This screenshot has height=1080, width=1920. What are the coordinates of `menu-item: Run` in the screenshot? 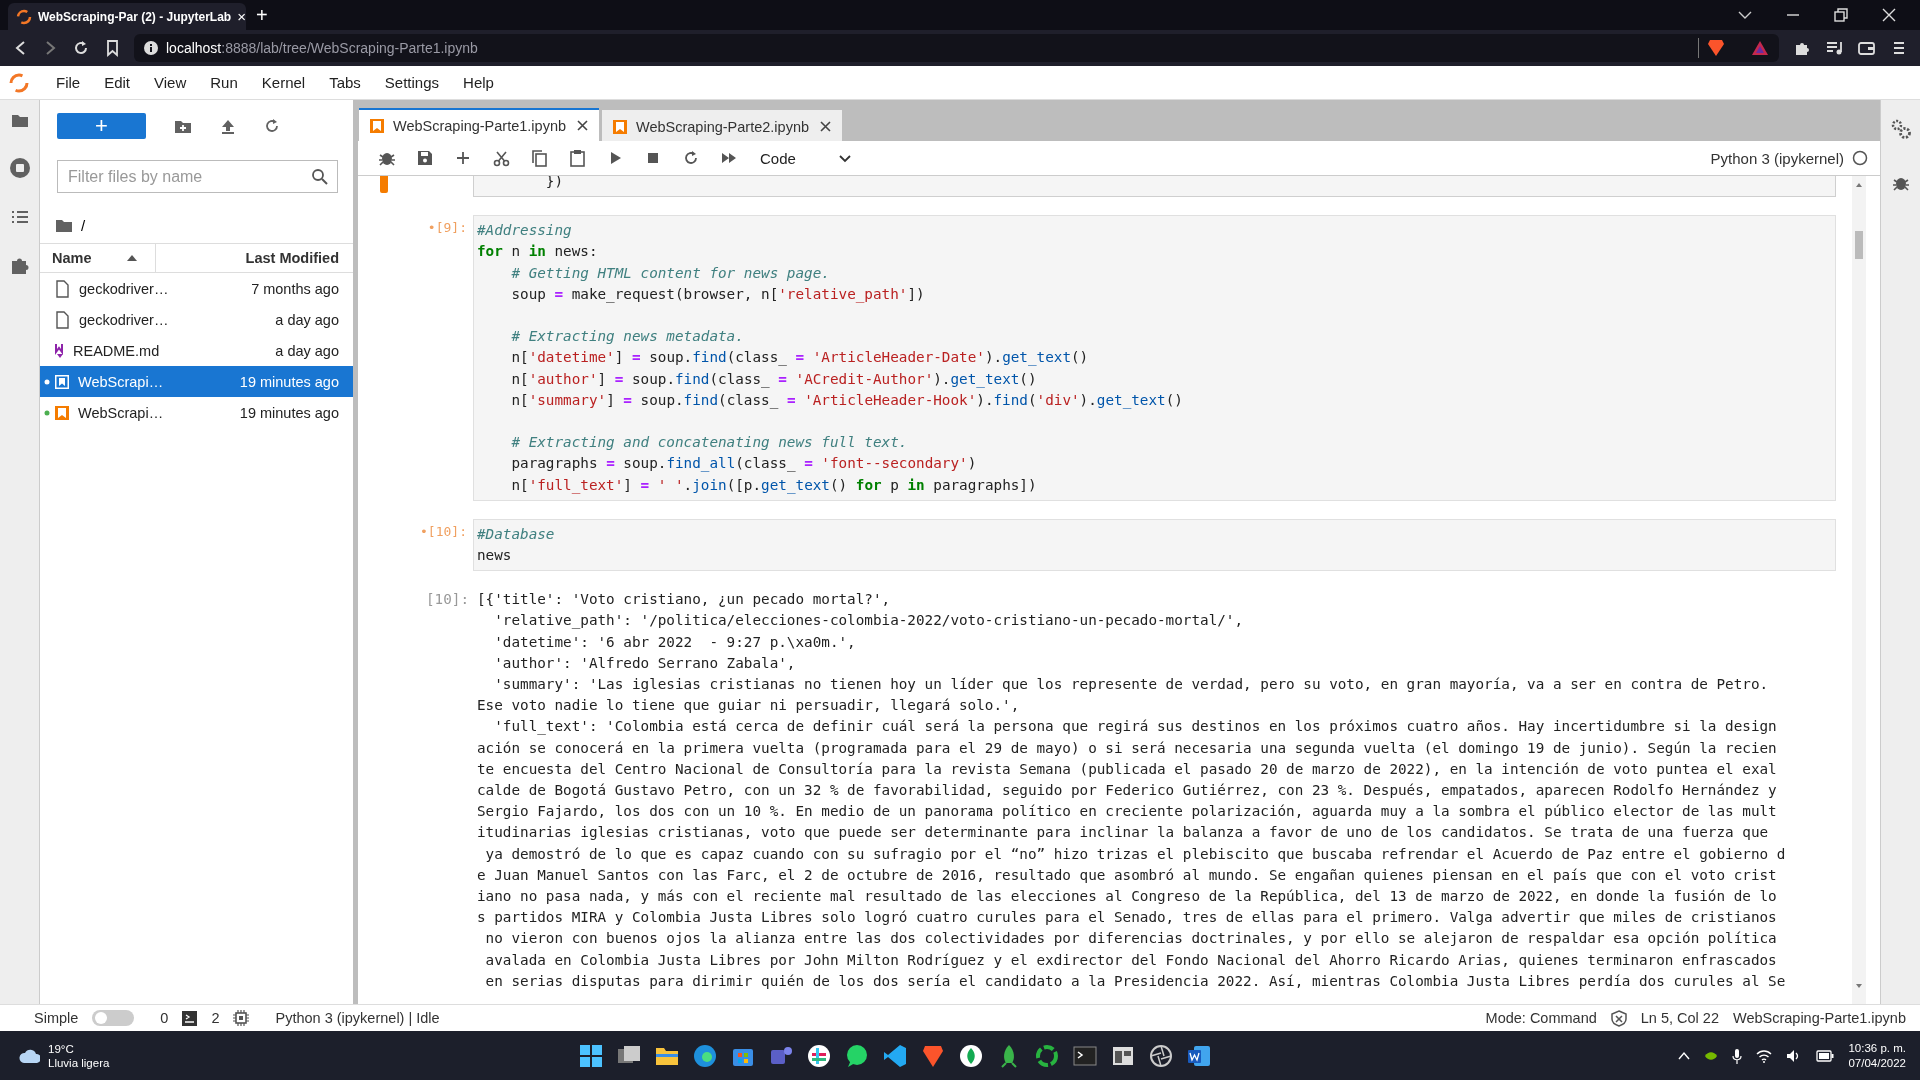 It's located at (224, 82).